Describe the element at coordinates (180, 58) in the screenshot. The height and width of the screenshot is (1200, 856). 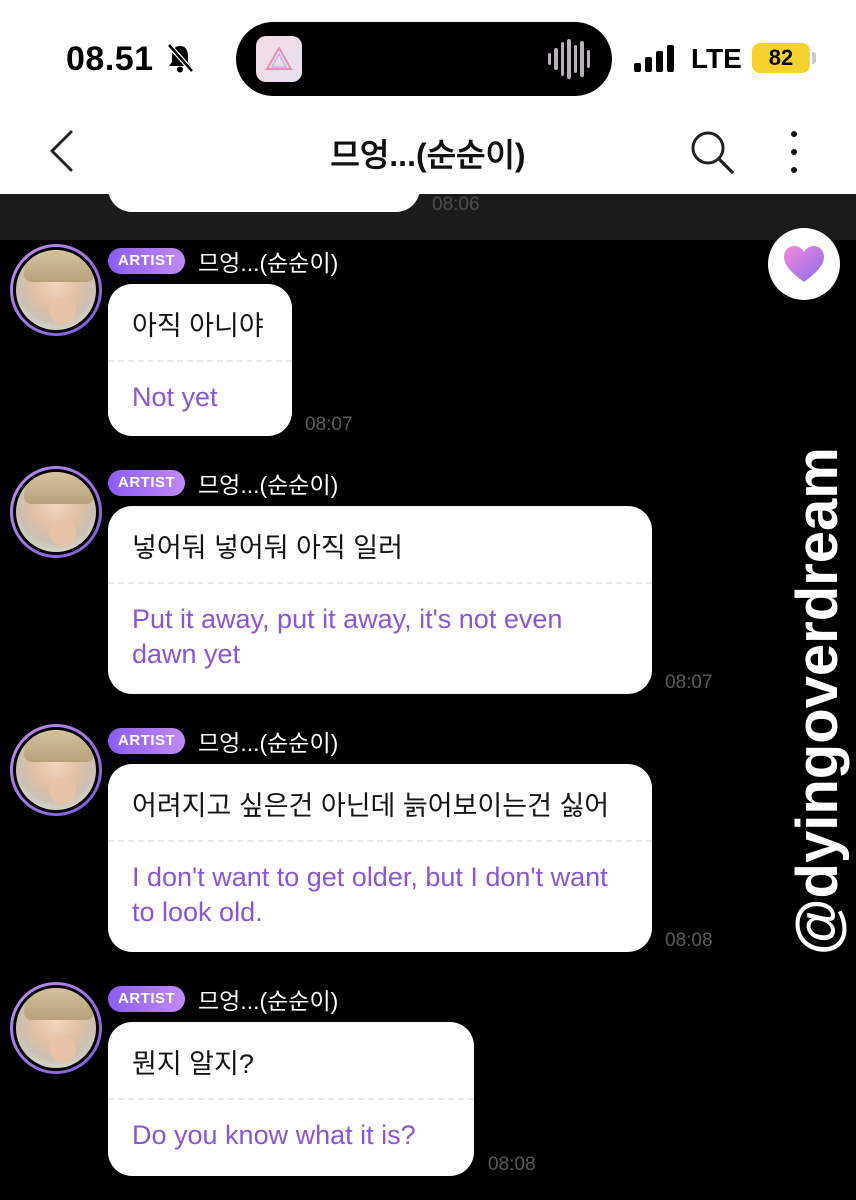
I see `bell-slash-icon` at that location.